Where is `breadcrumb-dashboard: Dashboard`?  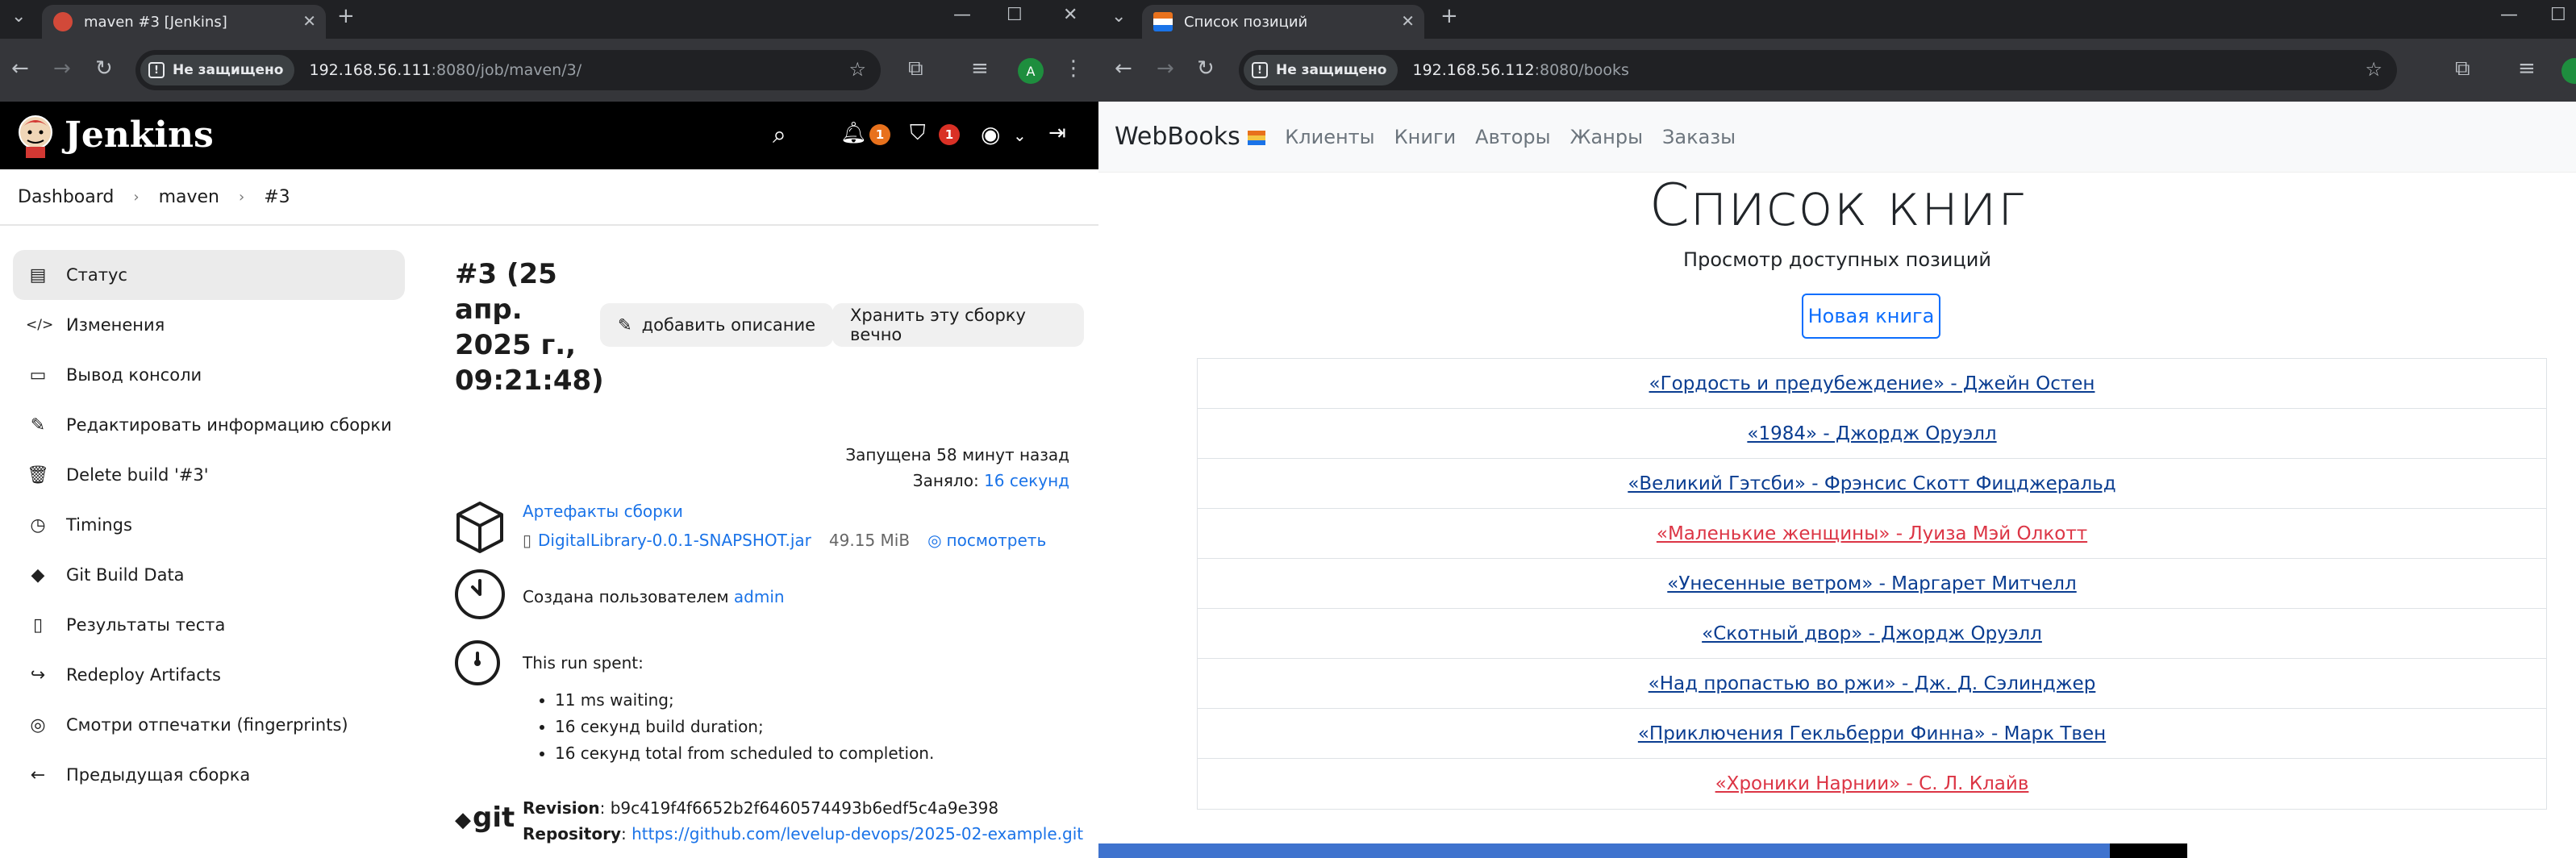
breadcrumb-dashboard: Dashboard is located at coordinates (66, 197).